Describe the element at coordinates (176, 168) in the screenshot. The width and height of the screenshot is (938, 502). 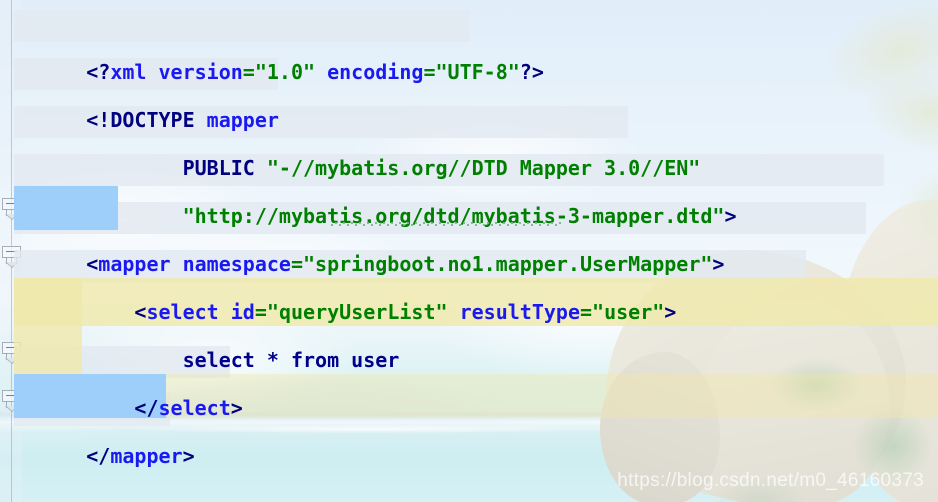
I see `token-public-keyword: PUBLIC` at that location.